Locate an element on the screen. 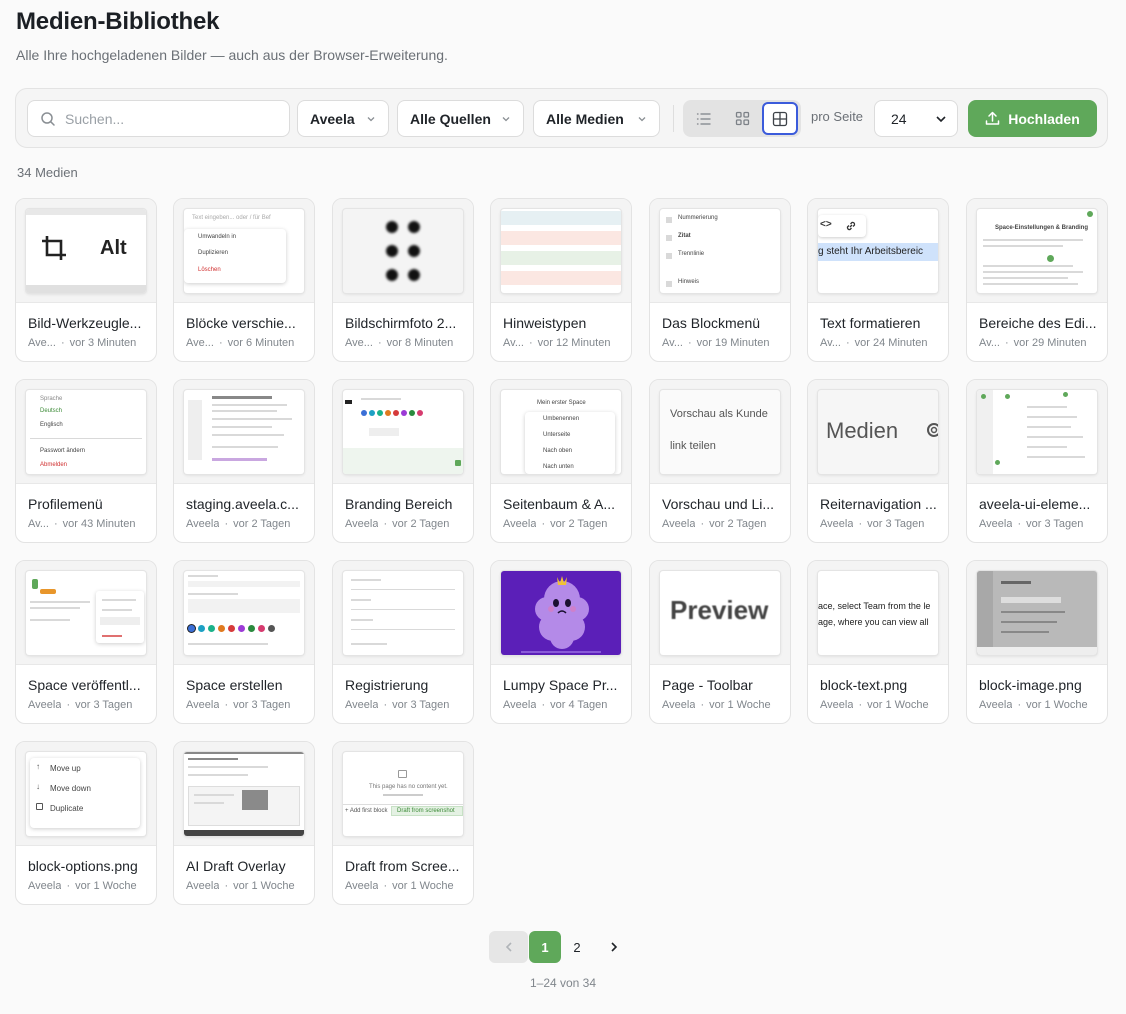  search-box is located at coordinates (158, 118).